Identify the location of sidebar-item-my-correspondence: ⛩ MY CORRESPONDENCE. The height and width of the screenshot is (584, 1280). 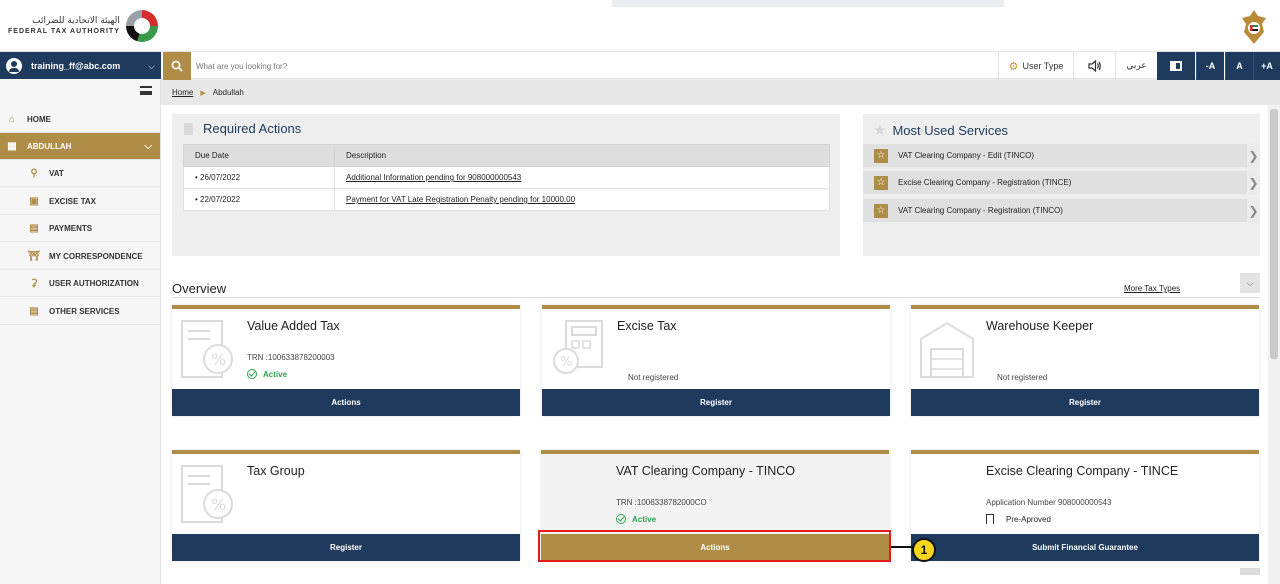
(80, 256).